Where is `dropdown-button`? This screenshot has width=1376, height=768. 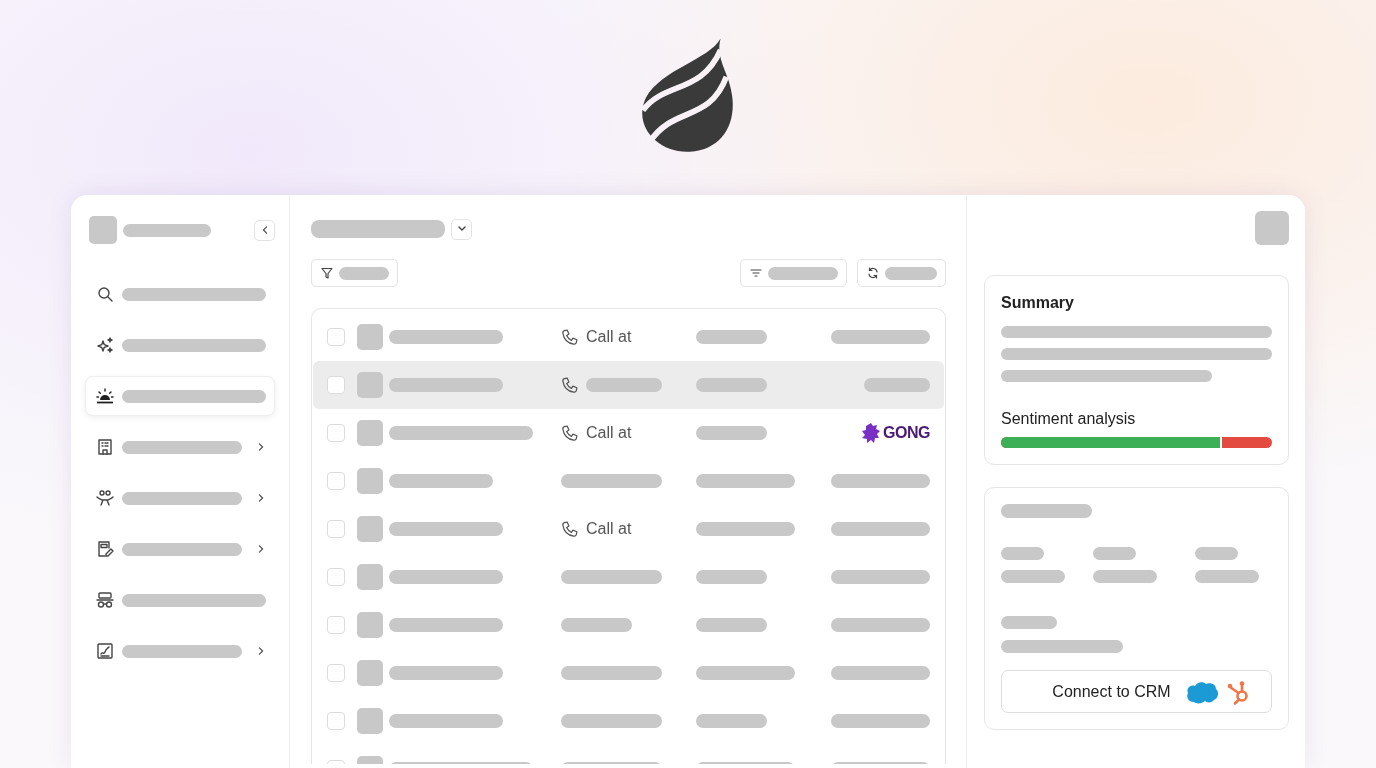
dropdown-button is located at coordinates (461, 229).